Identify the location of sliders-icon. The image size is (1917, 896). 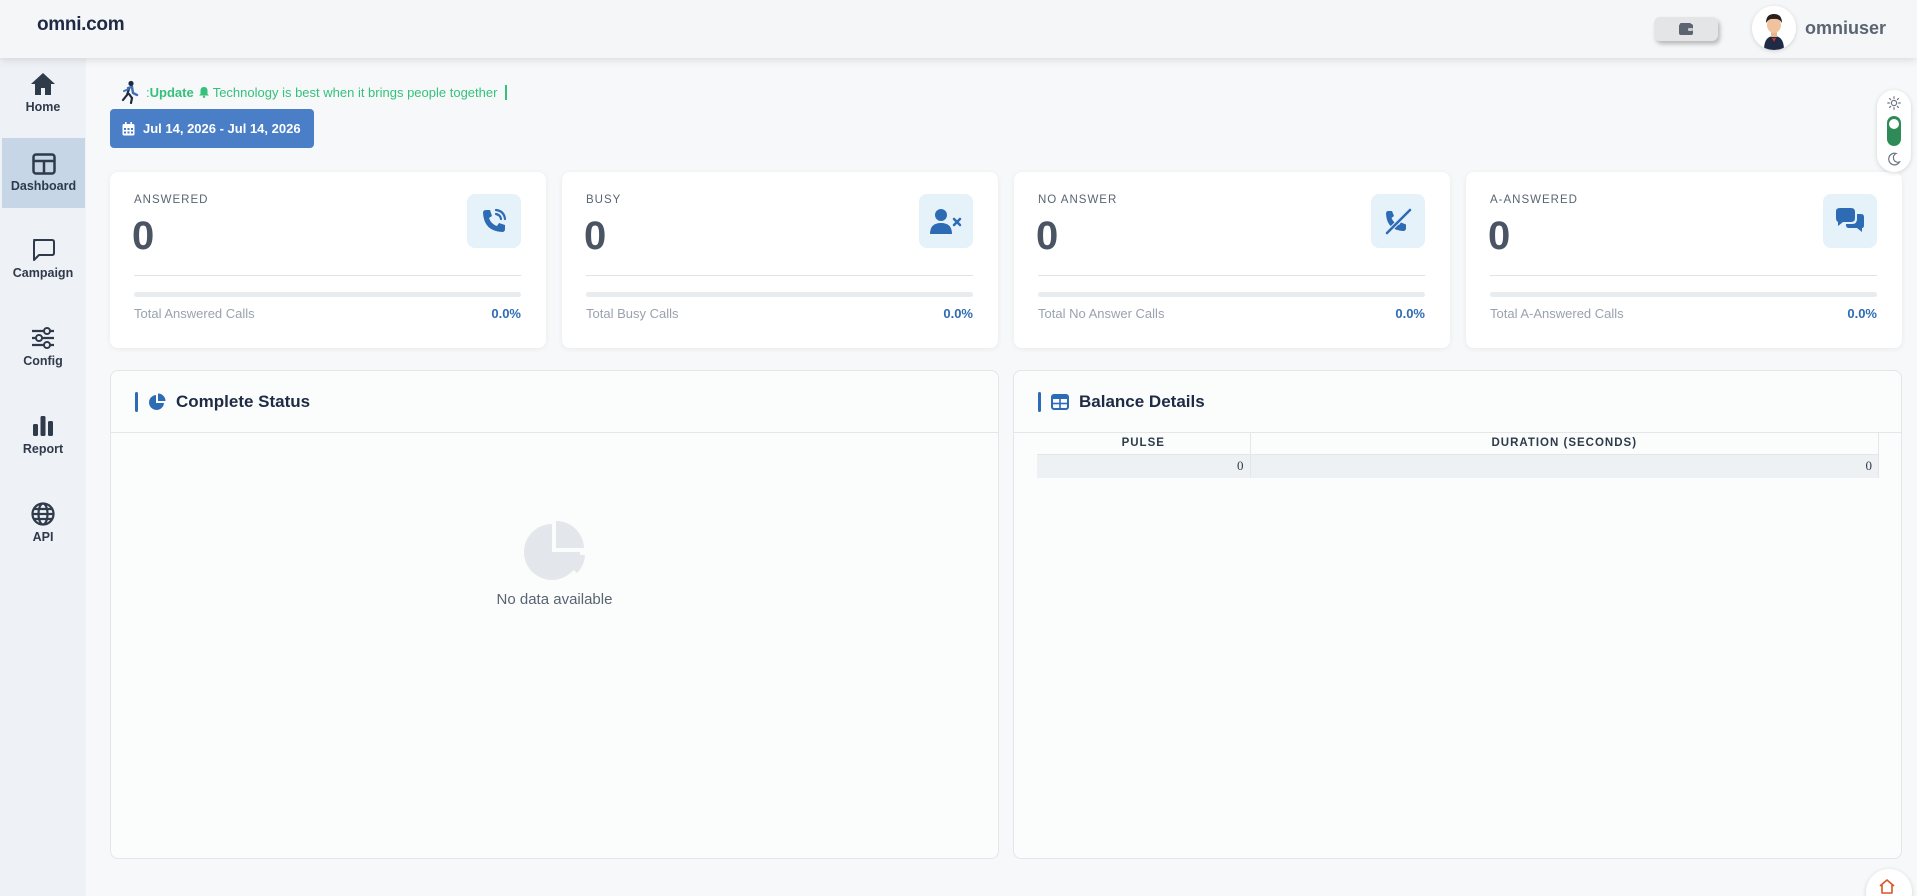
(43, 338).